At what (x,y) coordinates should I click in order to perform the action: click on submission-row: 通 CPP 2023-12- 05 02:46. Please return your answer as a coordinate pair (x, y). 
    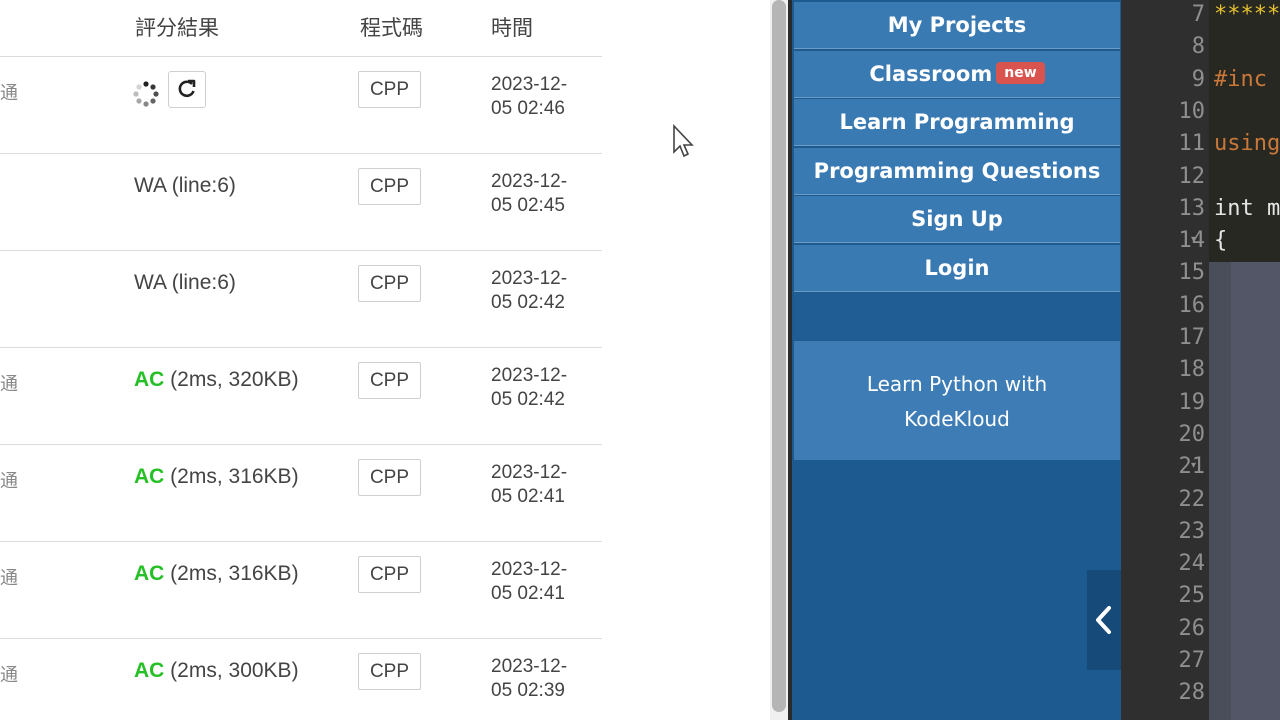
    Looking at the image, I should click on (301, 105).